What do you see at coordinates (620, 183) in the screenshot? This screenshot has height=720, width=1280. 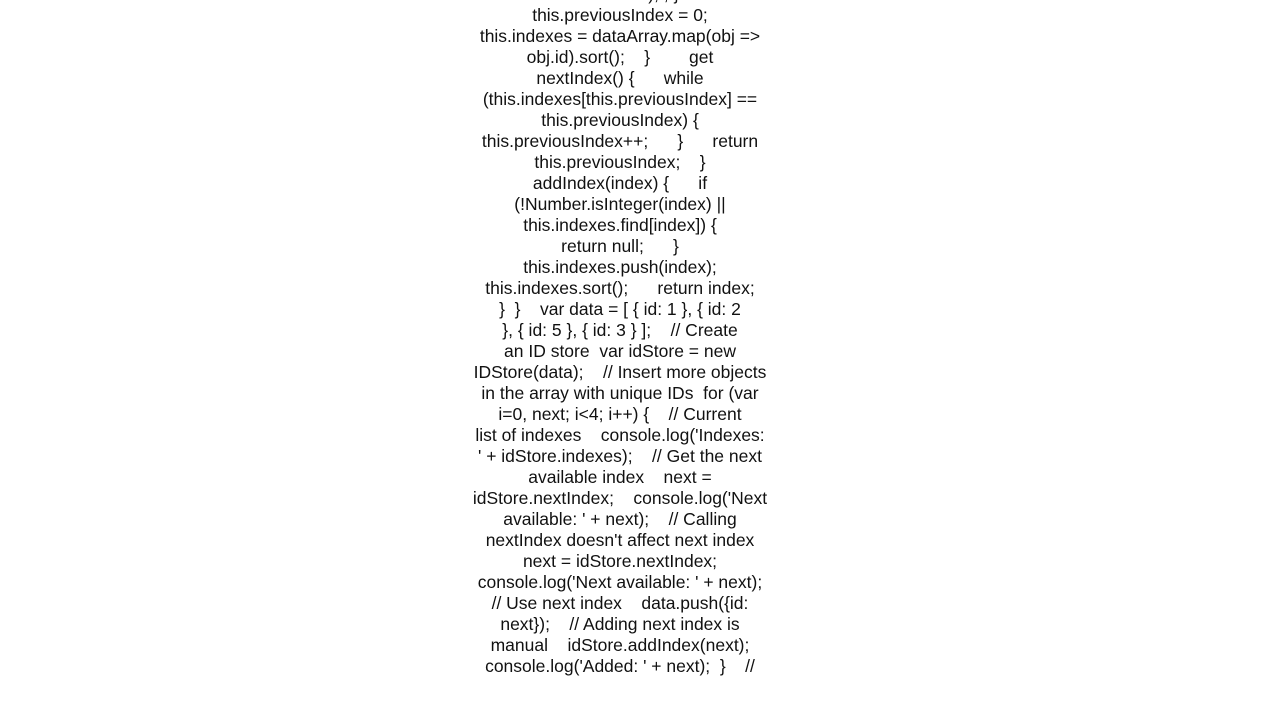 I see `code-line: addIndex(index) { if` at bounding box center [620, 183].